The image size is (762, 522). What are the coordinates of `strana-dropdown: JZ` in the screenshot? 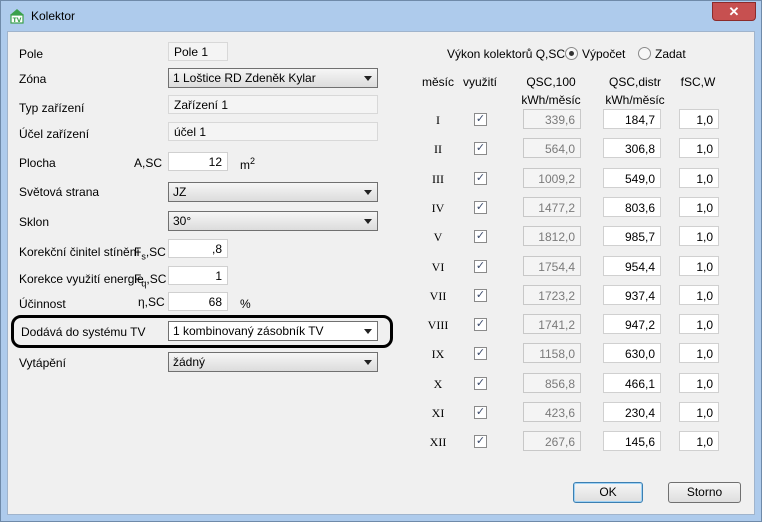 It's located at (273, 192).